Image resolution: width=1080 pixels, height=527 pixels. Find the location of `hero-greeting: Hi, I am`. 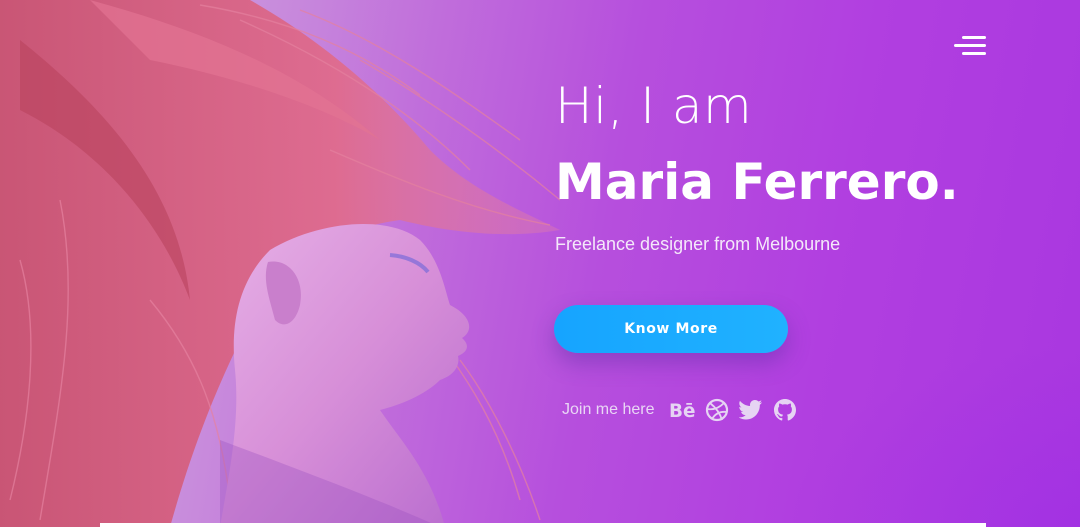

hero-greeting: Hi, I am is located at coordinates (654, 106).